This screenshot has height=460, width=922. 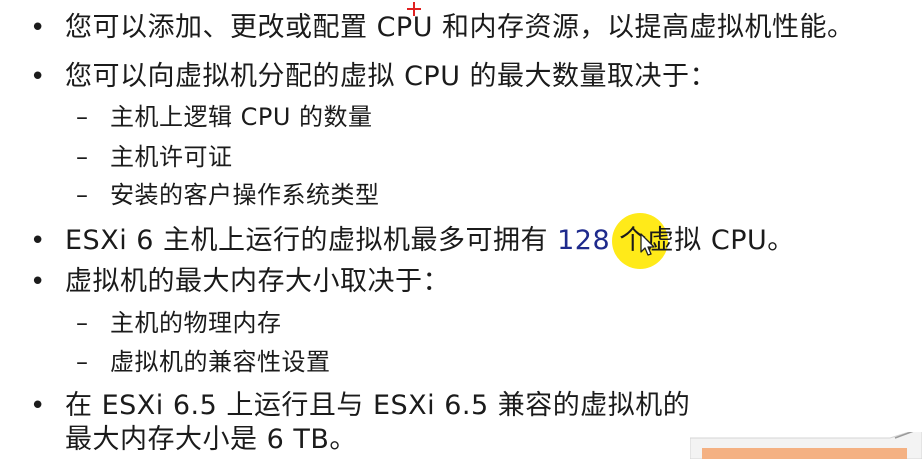 I want to click on bullet-text: 虚拟机的最大内存大小取决于：, so click(x=257, y=281).